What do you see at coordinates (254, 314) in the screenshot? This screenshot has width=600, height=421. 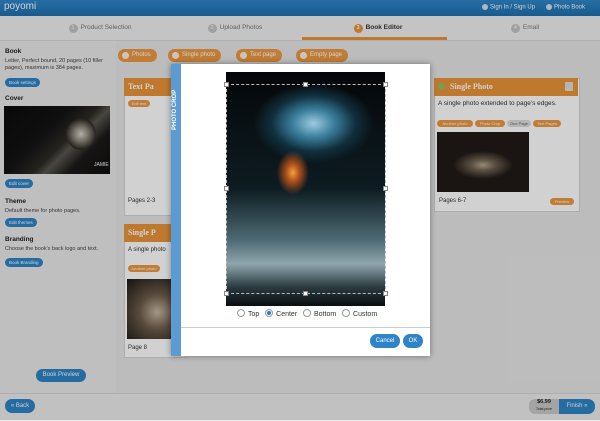 I see `option-label: Top` at bounding box center [254, 314].